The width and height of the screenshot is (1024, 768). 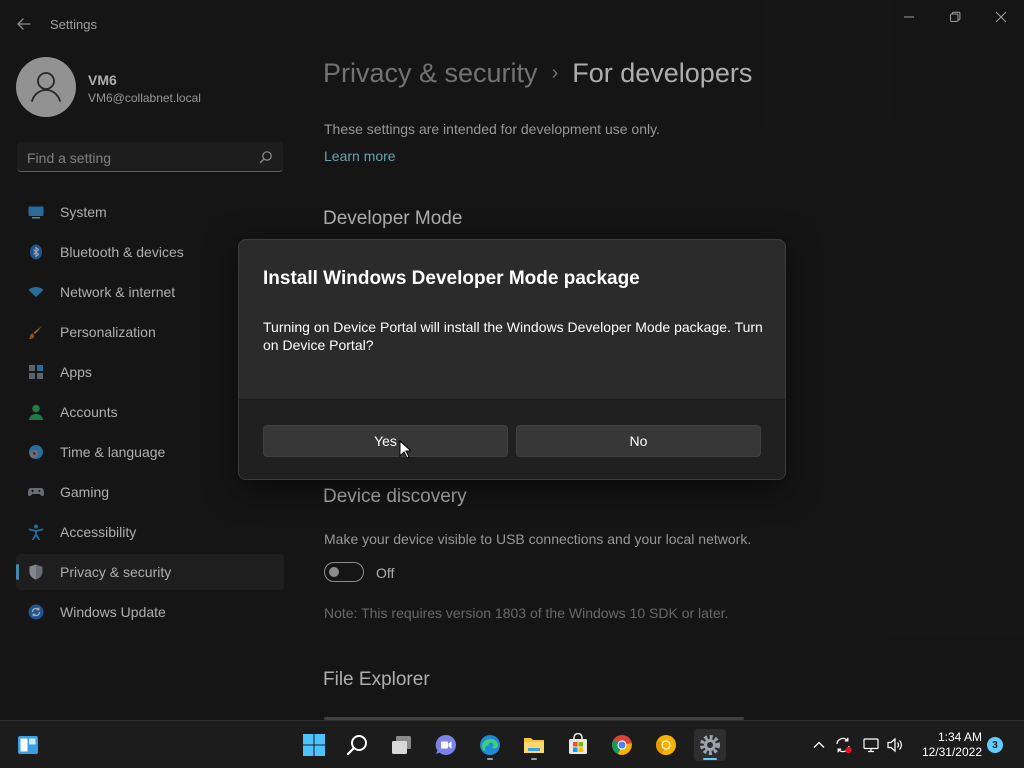 I want to click on edge-icon, so click(x=490, y=745).